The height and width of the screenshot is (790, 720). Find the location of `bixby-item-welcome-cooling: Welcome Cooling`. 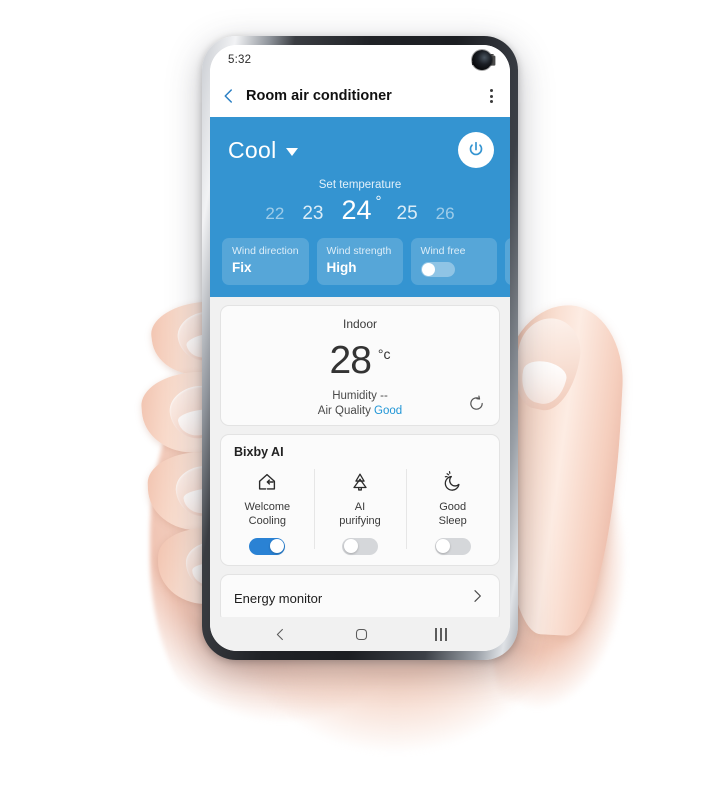

bixby-item-welcome-cooling: Welcome Cooling is located at coordinates (267, 511).